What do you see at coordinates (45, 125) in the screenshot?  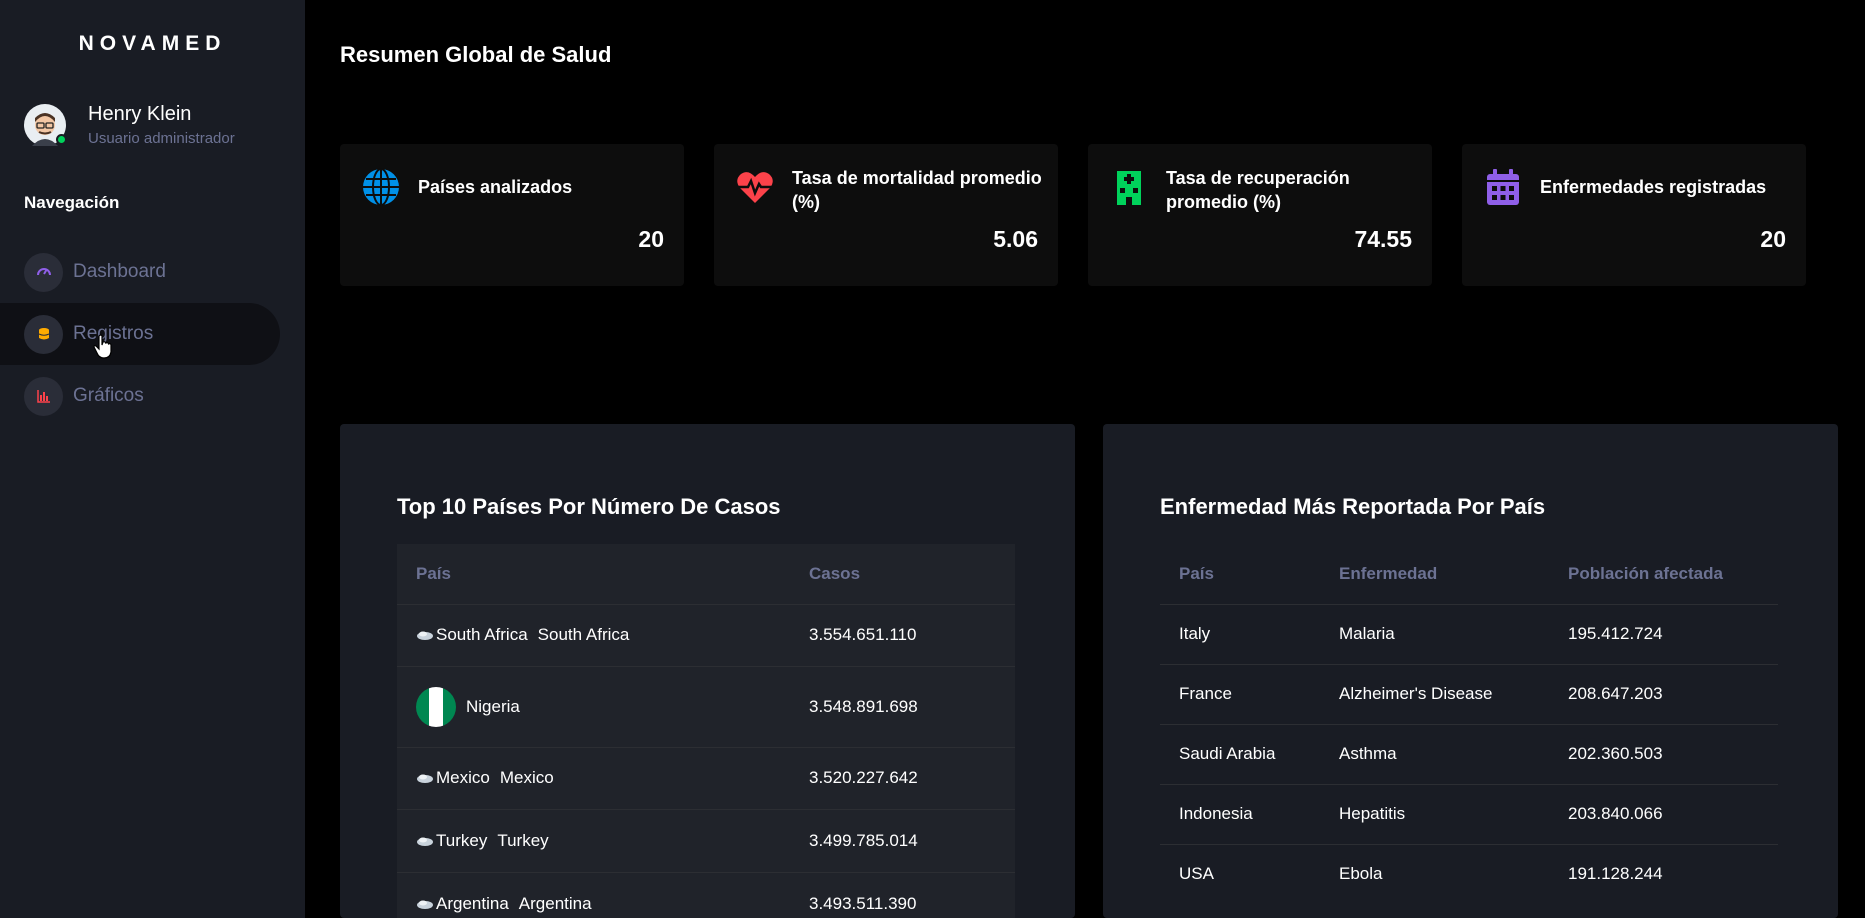 I see `avatar` at bounding box center [45, 125].